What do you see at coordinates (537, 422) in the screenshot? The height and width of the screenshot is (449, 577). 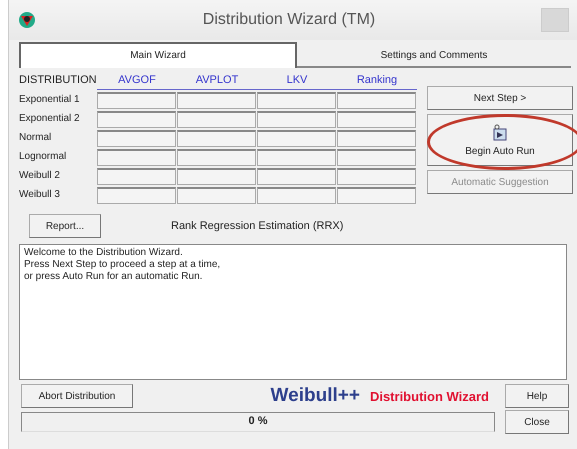 I see `close-button: Close` at bounding box center [537, 422].